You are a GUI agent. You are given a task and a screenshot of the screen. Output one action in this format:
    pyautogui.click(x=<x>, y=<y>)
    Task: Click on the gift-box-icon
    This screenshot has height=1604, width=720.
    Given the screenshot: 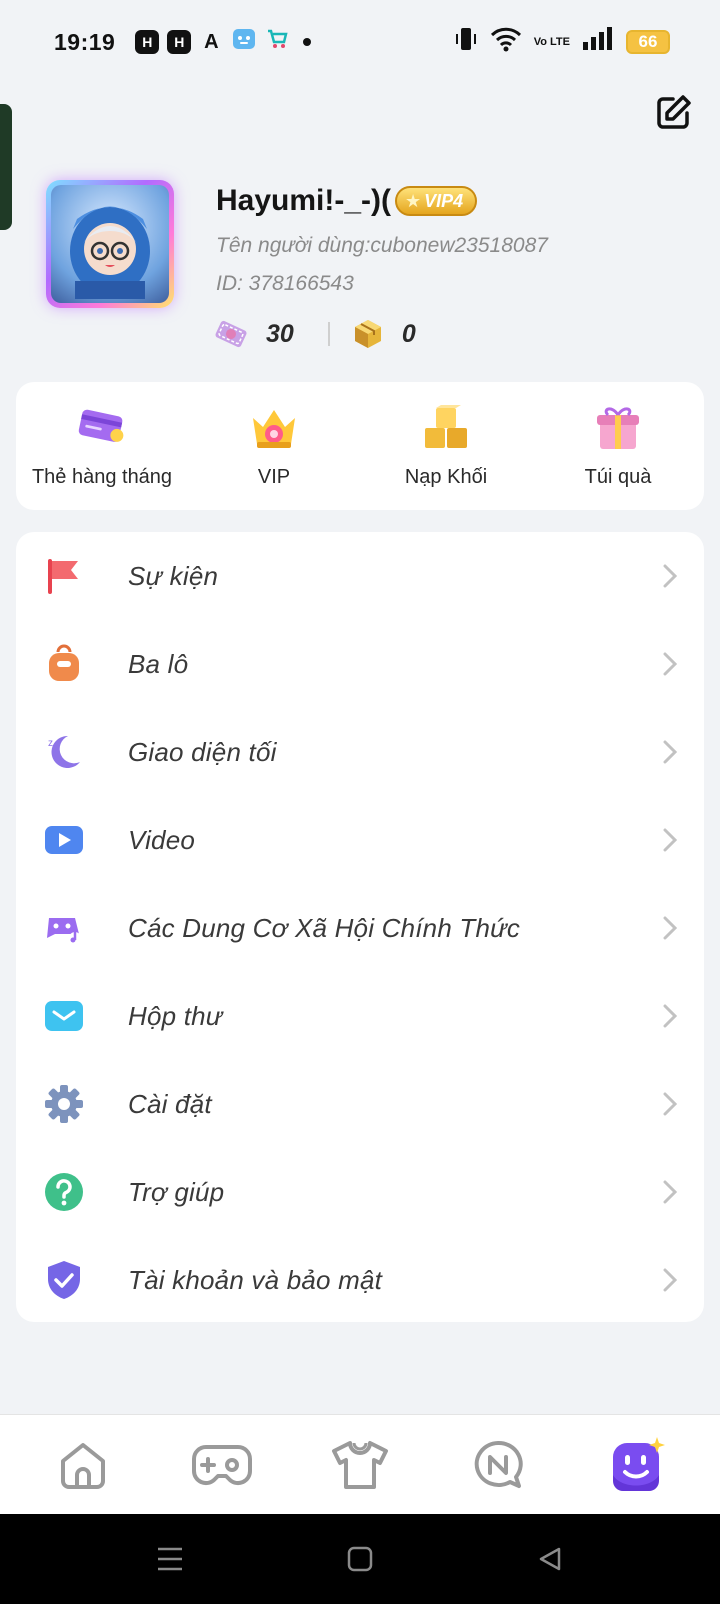 What is the action you would take?
    pyautogui.click(x=618, y=428)
    